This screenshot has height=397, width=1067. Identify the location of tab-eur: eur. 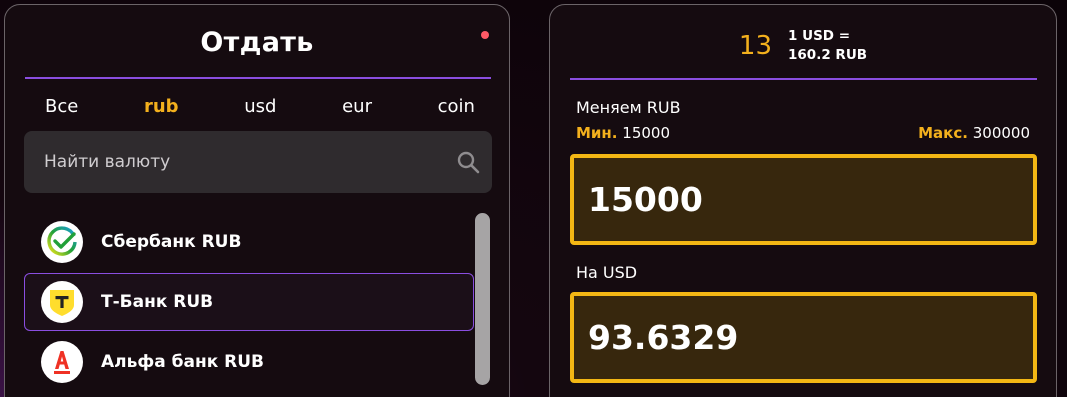
(357, 106).